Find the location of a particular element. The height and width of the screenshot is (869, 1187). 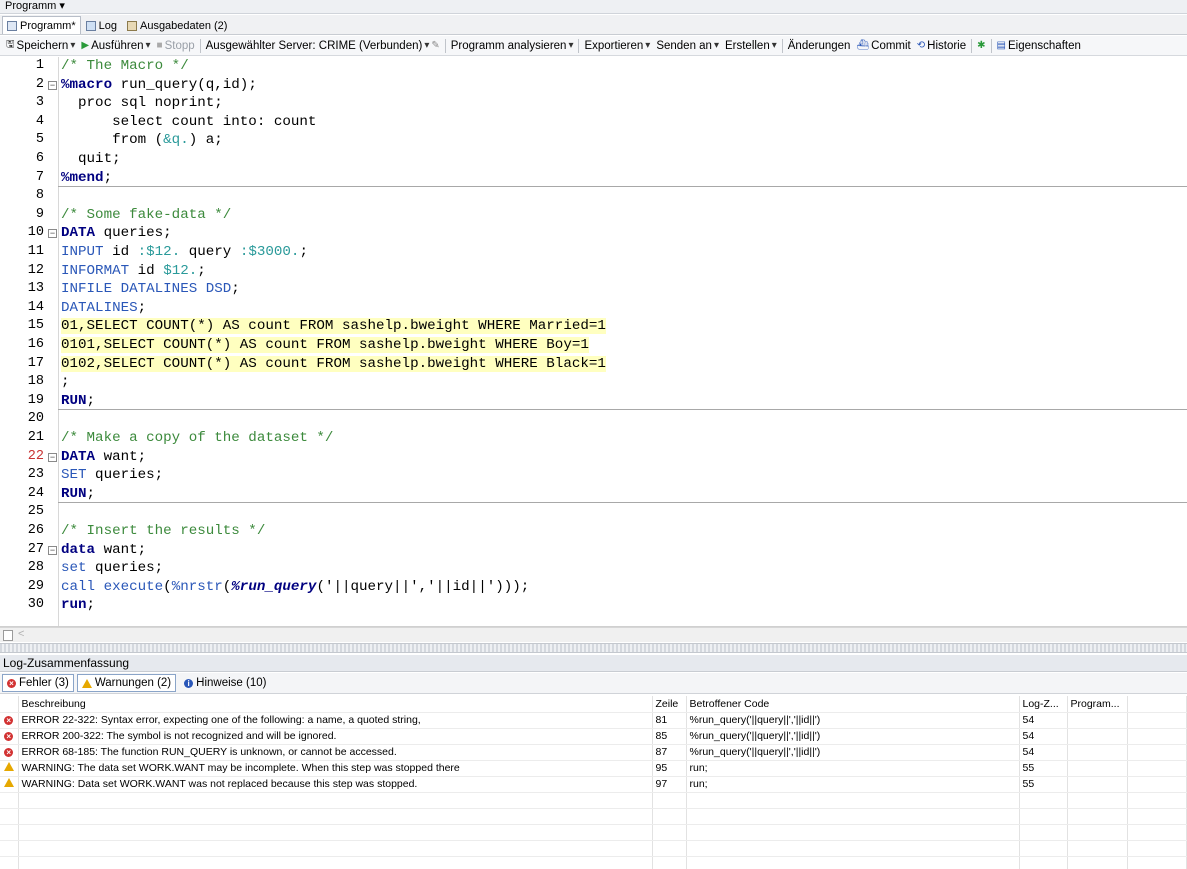

notes-filter: i Hinweise (10) is located at coordinates (225, 683).